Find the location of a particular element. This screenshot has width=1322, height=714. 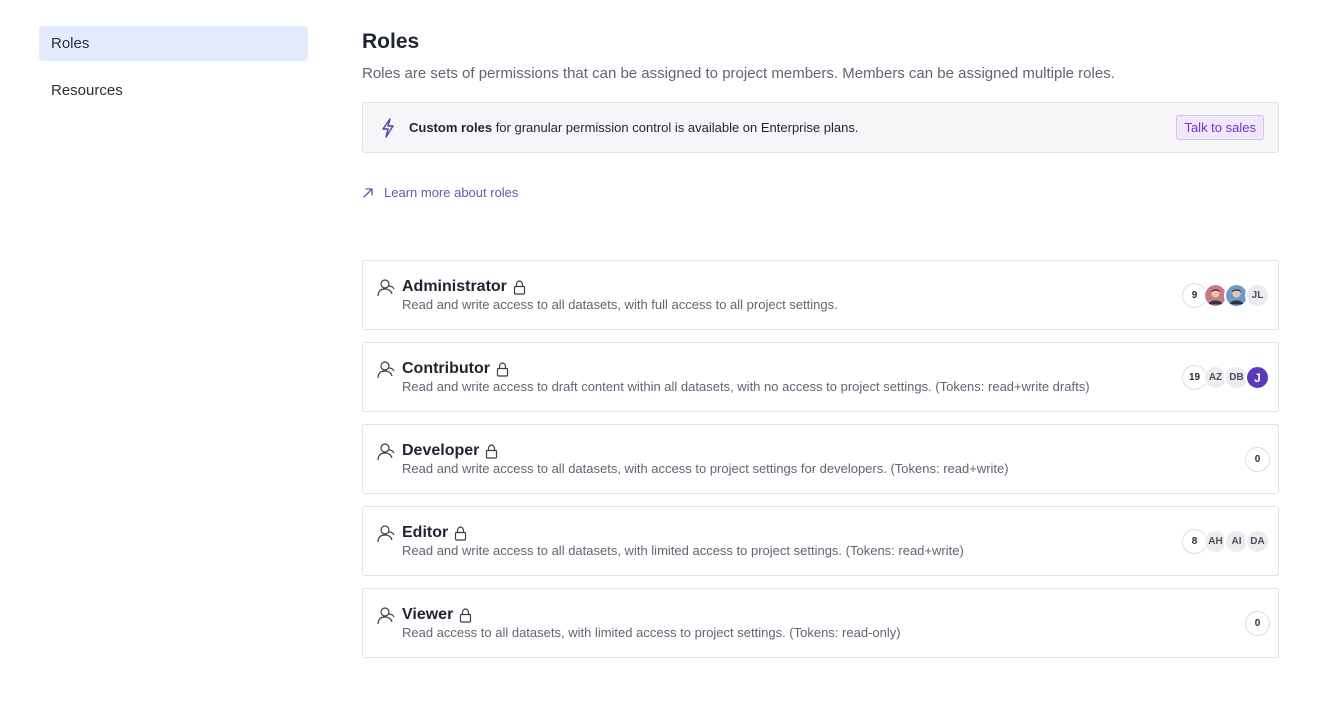

learn-more-label: Learn more about roles is located at coordinates (451, 192).